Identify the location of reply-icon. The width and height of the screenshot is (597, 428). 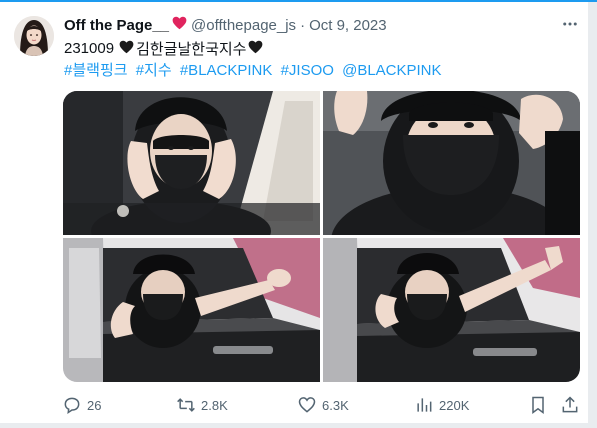
(72, 406).